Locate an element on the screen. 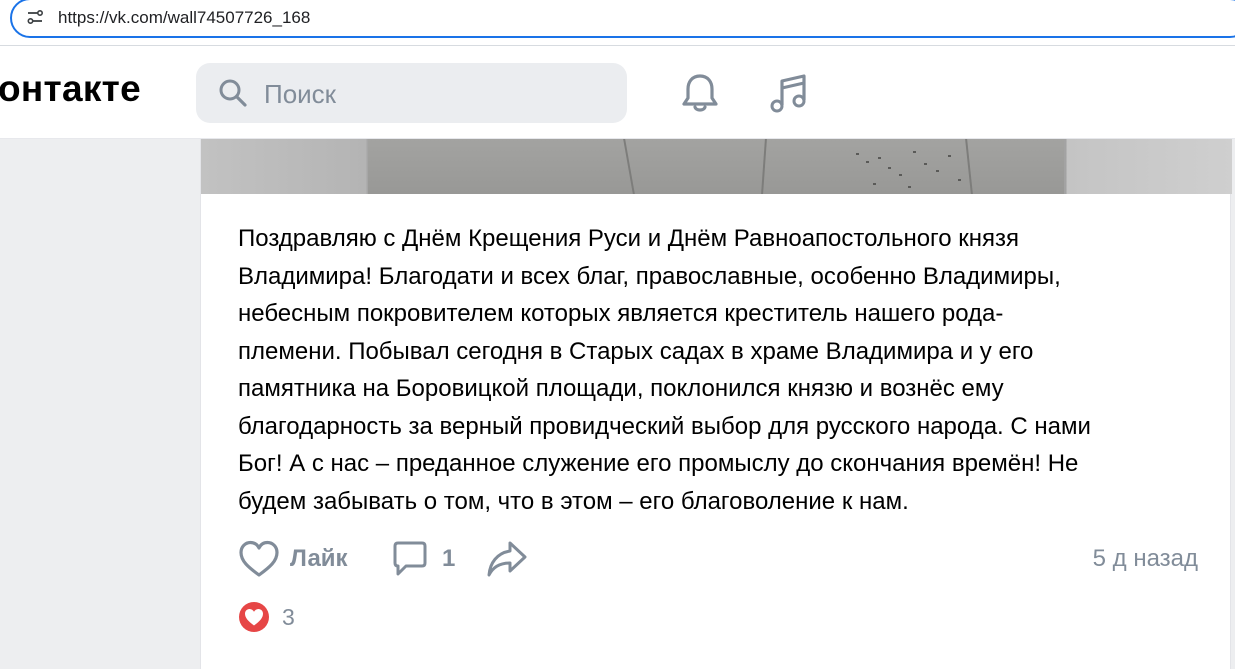 The image size is (1235, 669). search-placeholder: Поиск is located at coordinates (300, 94).